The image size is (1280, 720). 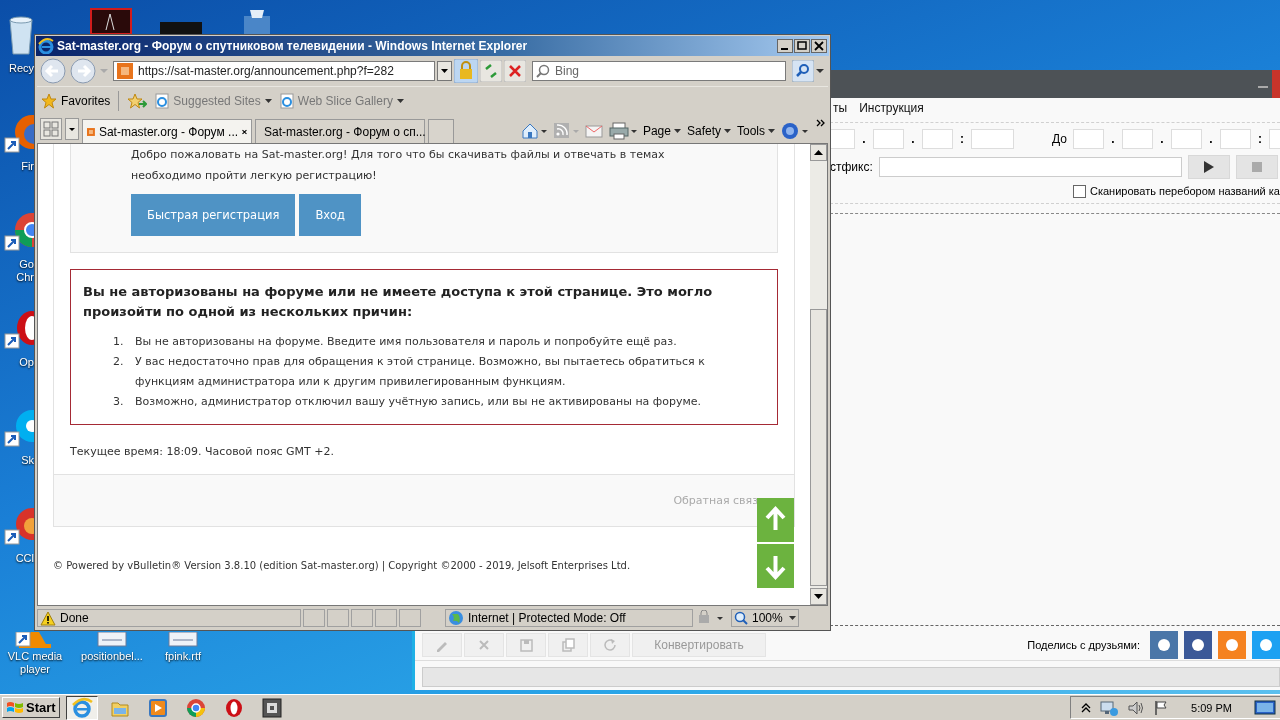 I want to click on action-button: Вход, so click(x=330, y=215).